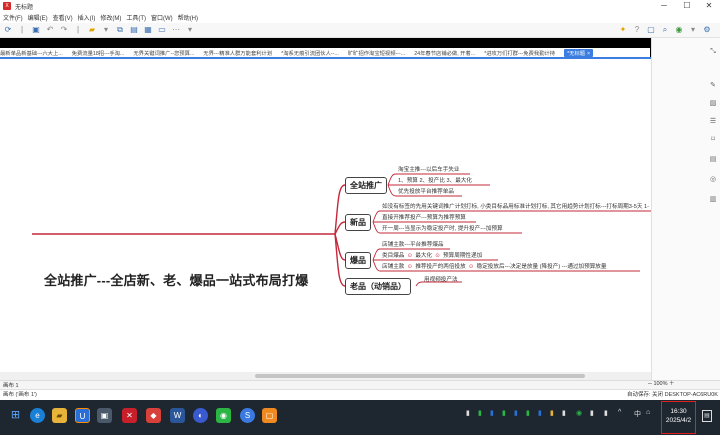 The height and width of the screenshot is (435, 720). I want to click on topic-full-site: 全站推广, so click(366, 185).